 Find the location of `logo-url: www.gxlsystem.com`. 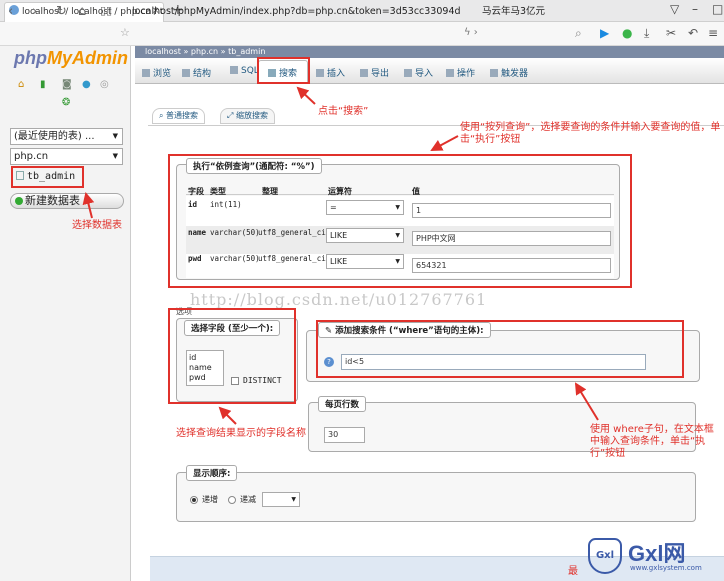

logo-url: www.gxlsystem.com is located at coordinates (666, 568).